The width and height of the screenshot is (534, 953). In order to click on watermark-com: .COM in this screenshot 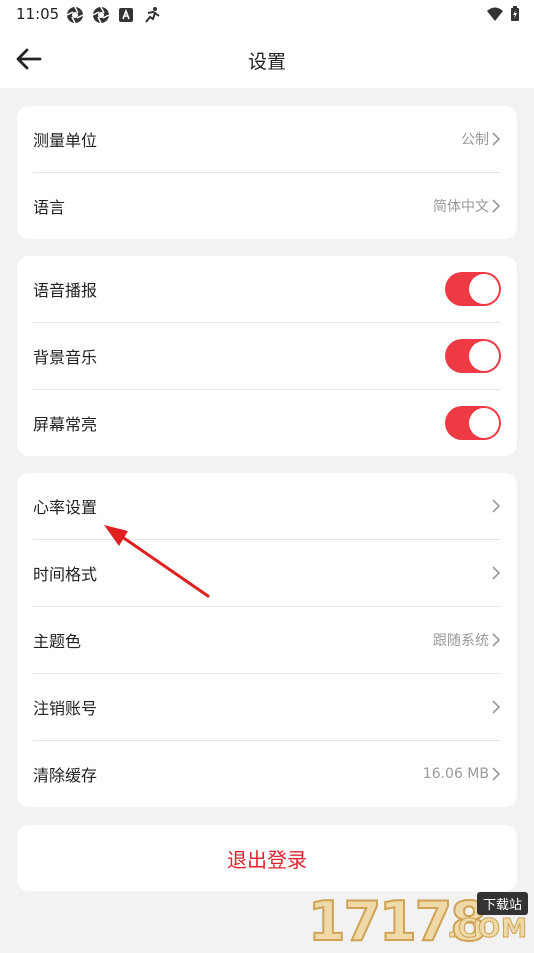, I will do `click(487, 929)`.